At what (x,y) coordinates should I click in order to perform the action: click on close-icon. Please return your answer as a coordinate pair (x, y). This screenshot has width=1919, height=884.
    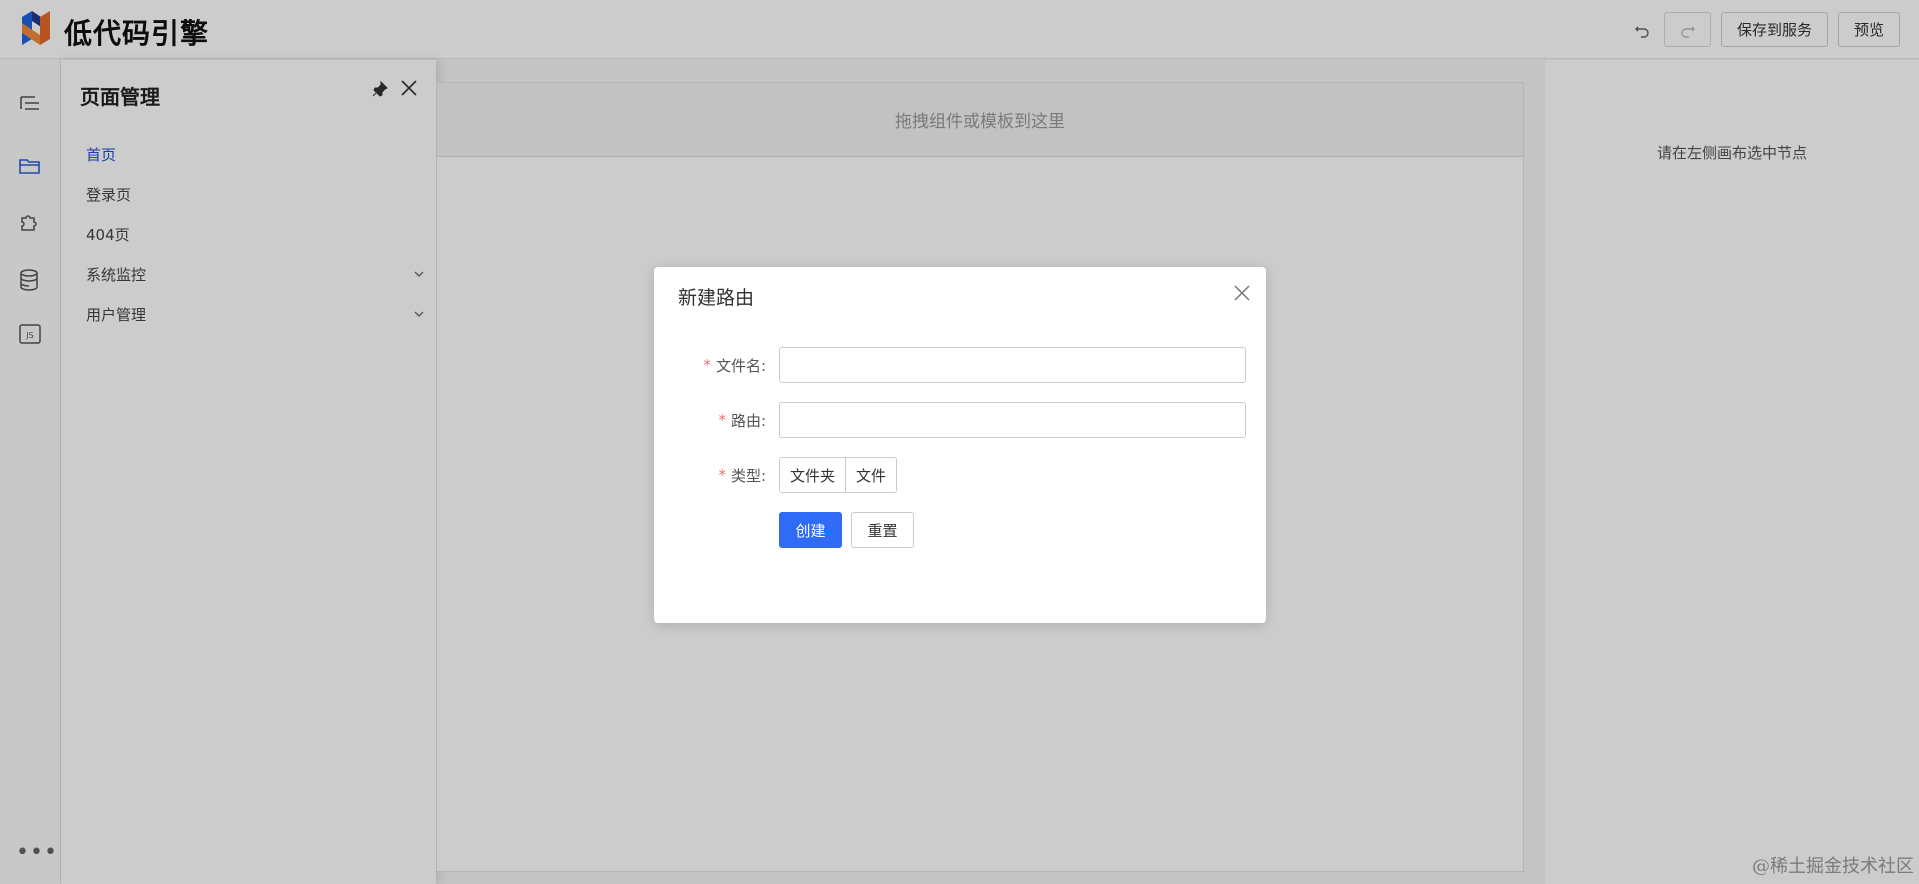
    Looking at the image, I should click on (1242, 293).